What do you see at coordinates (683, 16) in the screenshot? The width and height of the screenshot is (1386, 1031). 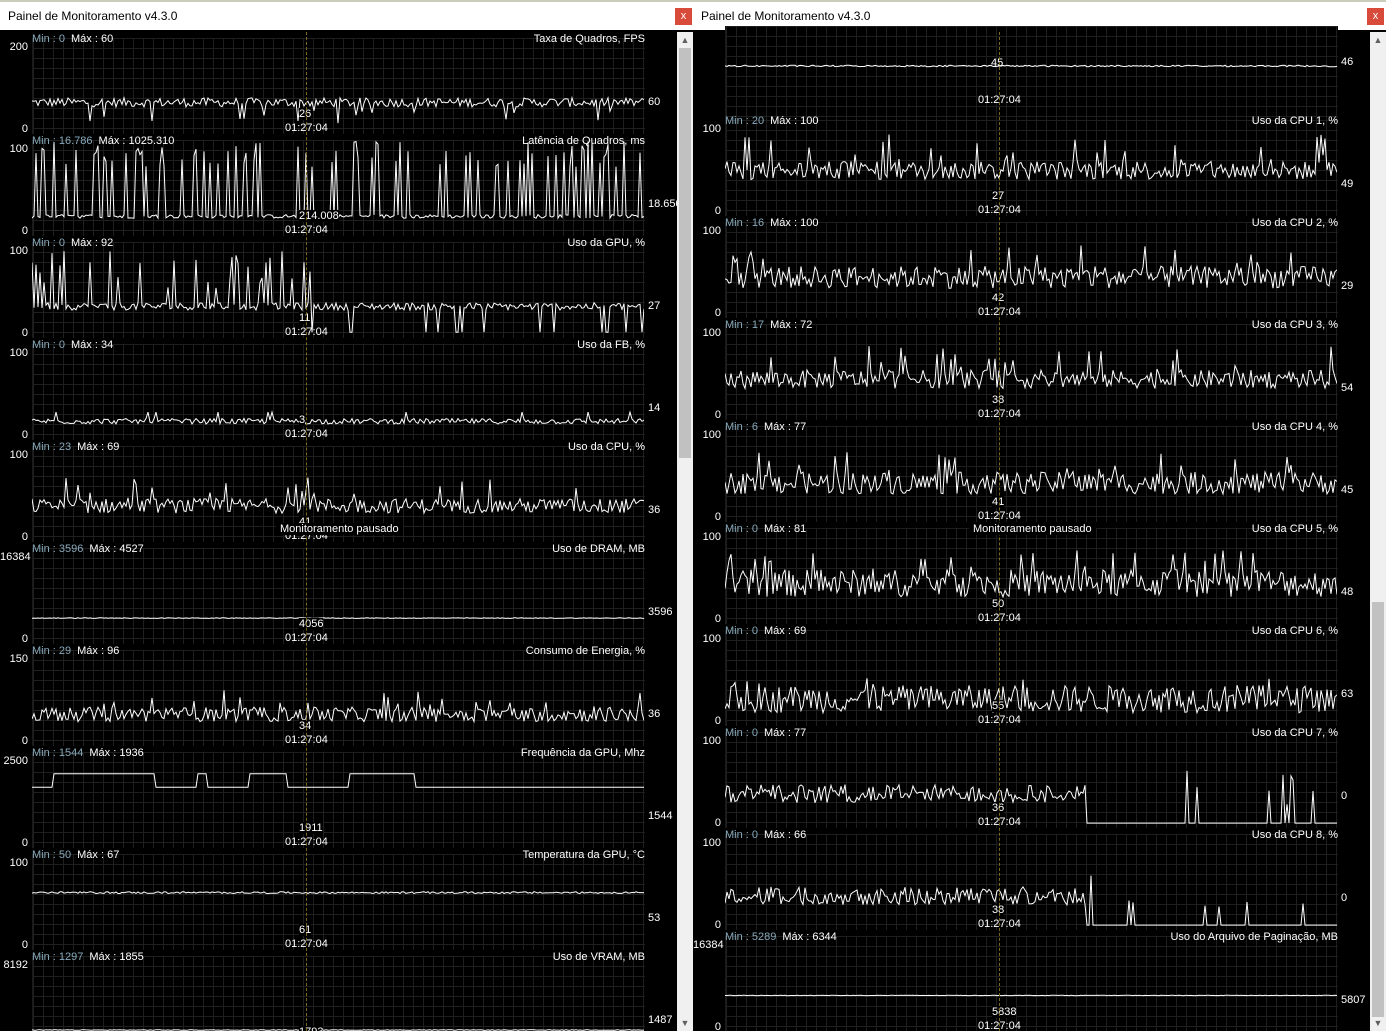 I see `left-close-button: x` at bounding box center [683, 16].